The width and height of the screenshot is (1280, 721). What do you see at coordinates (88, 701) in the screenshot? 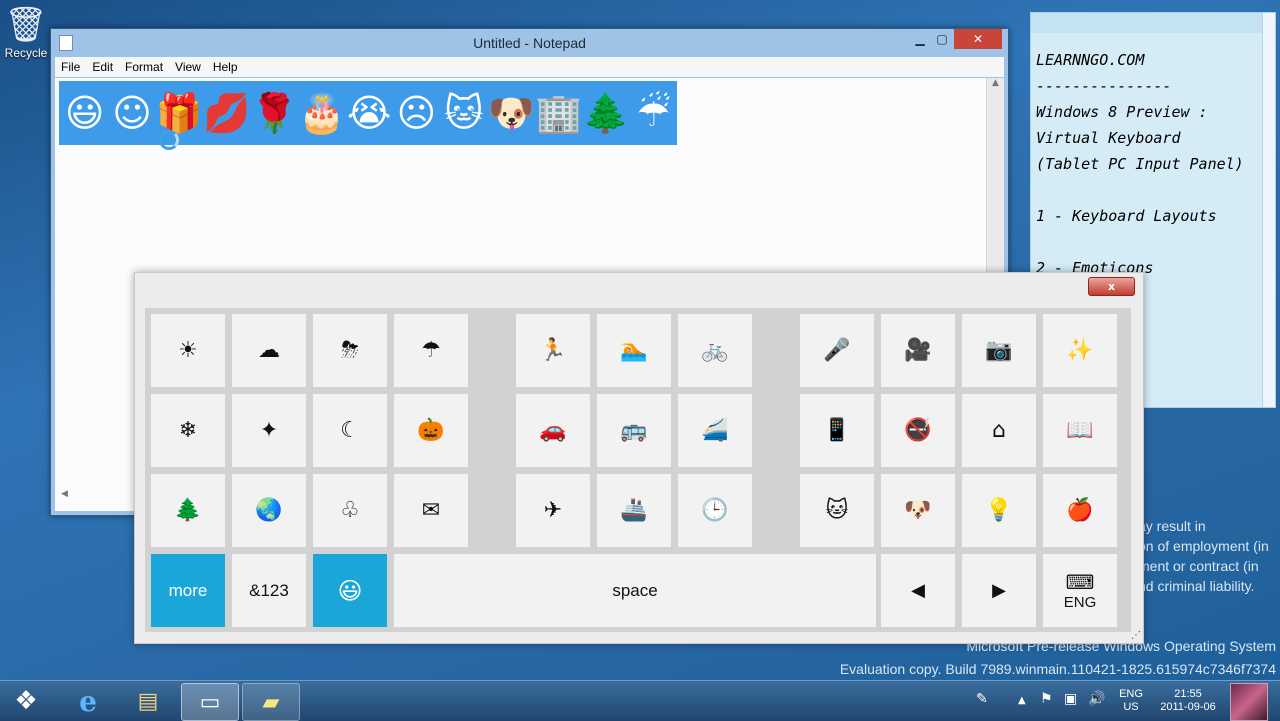
I see `internet-explorer-icon: e` at bounding box center [88, 701].